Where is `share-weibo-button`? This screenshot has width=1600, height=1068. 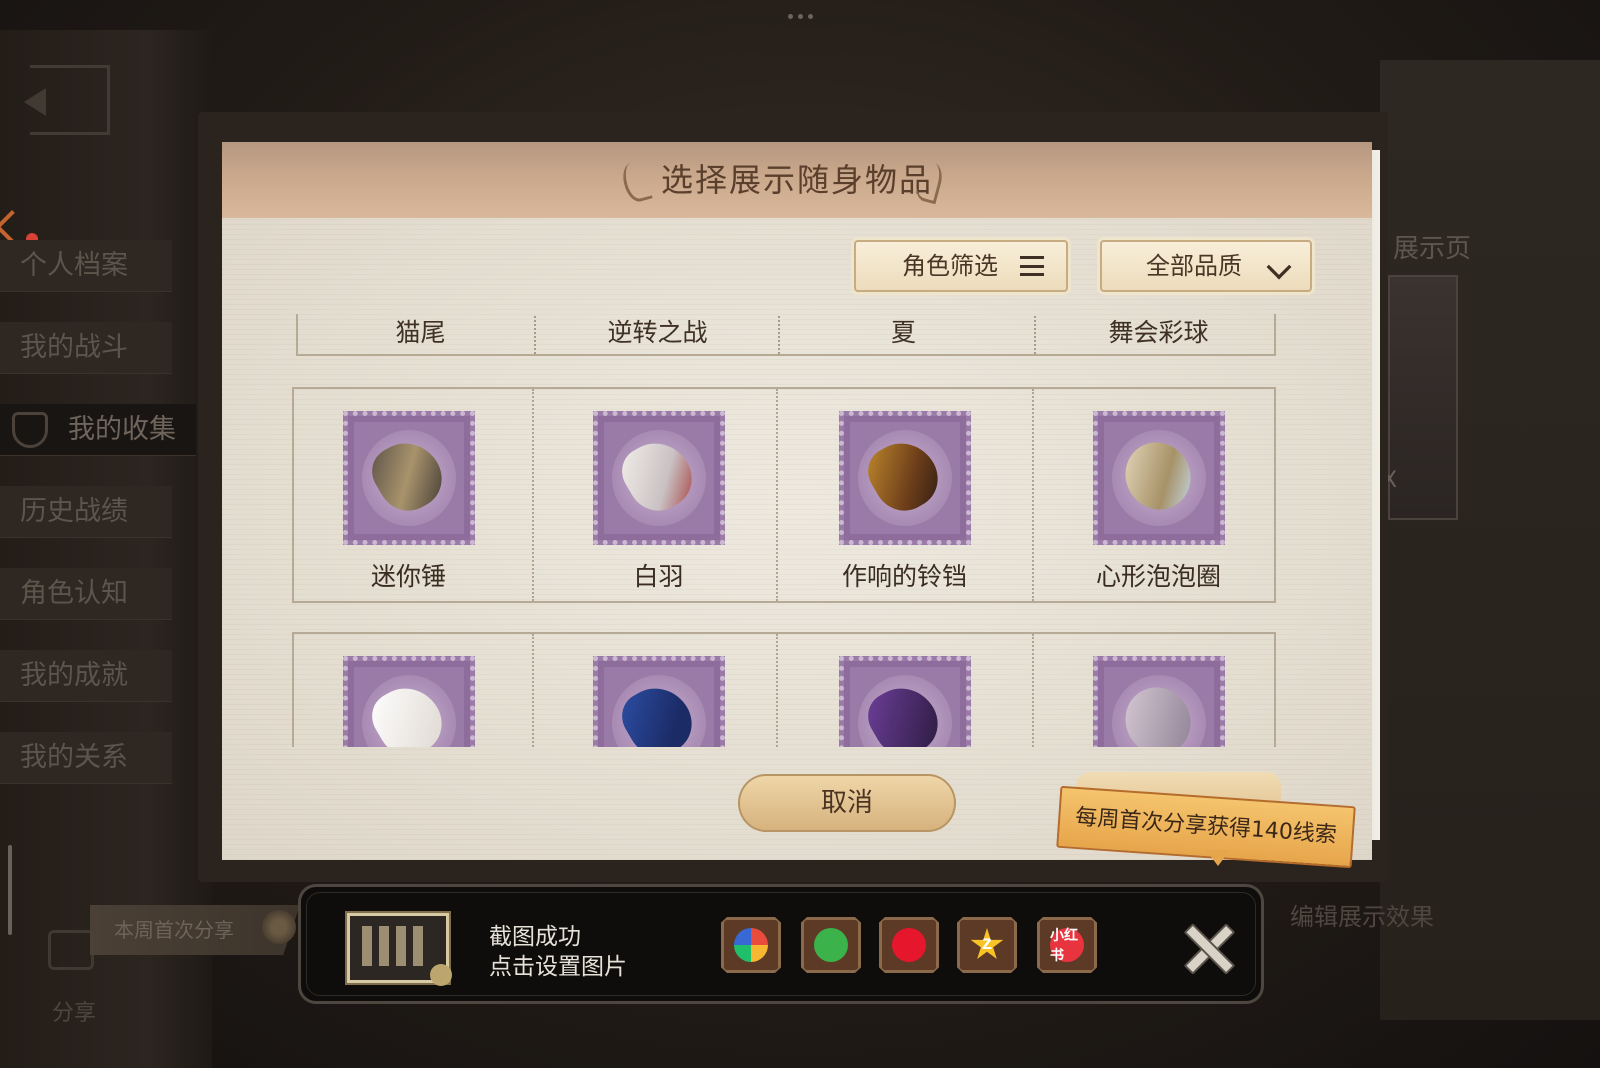
share-weibo-button is located at coordinates (909, 945).